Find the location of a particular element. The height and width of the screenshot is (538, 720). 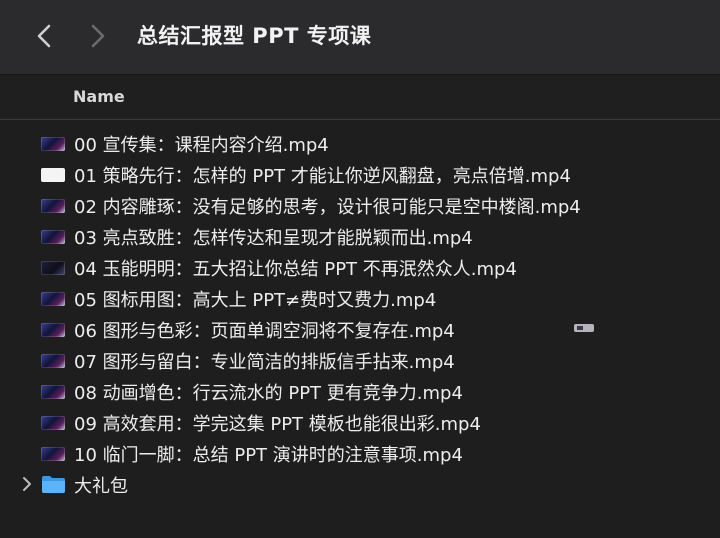

forward-button is located at coordinates (98, 36).